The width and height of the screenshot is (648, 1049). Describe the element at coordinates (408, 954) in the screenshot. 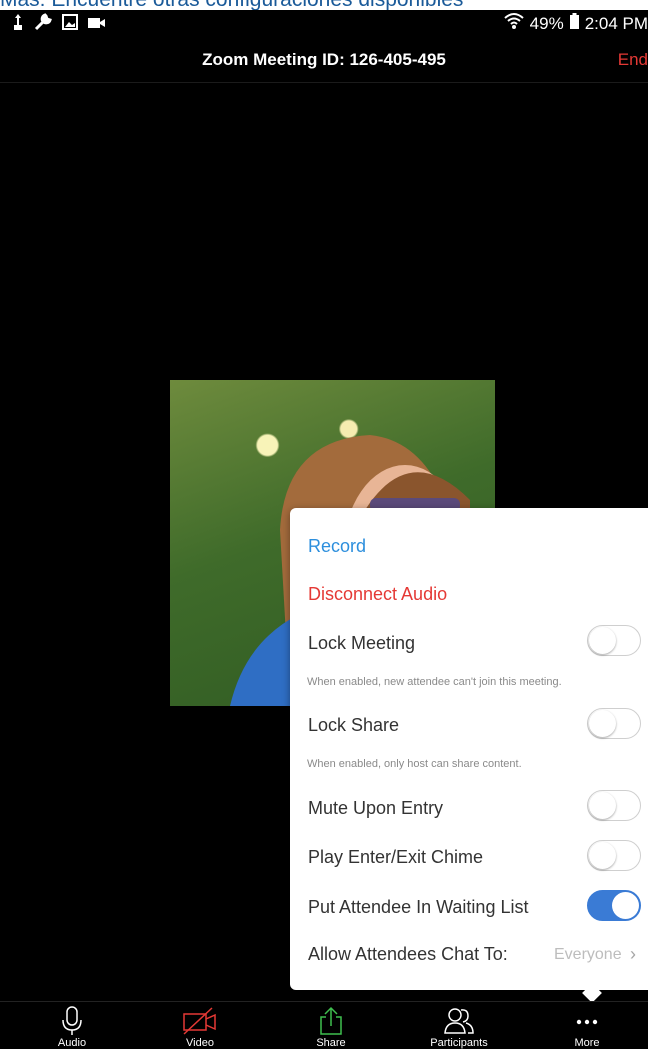

I see `chat-permission-label: Allow Attendees Chat To:` at that location.